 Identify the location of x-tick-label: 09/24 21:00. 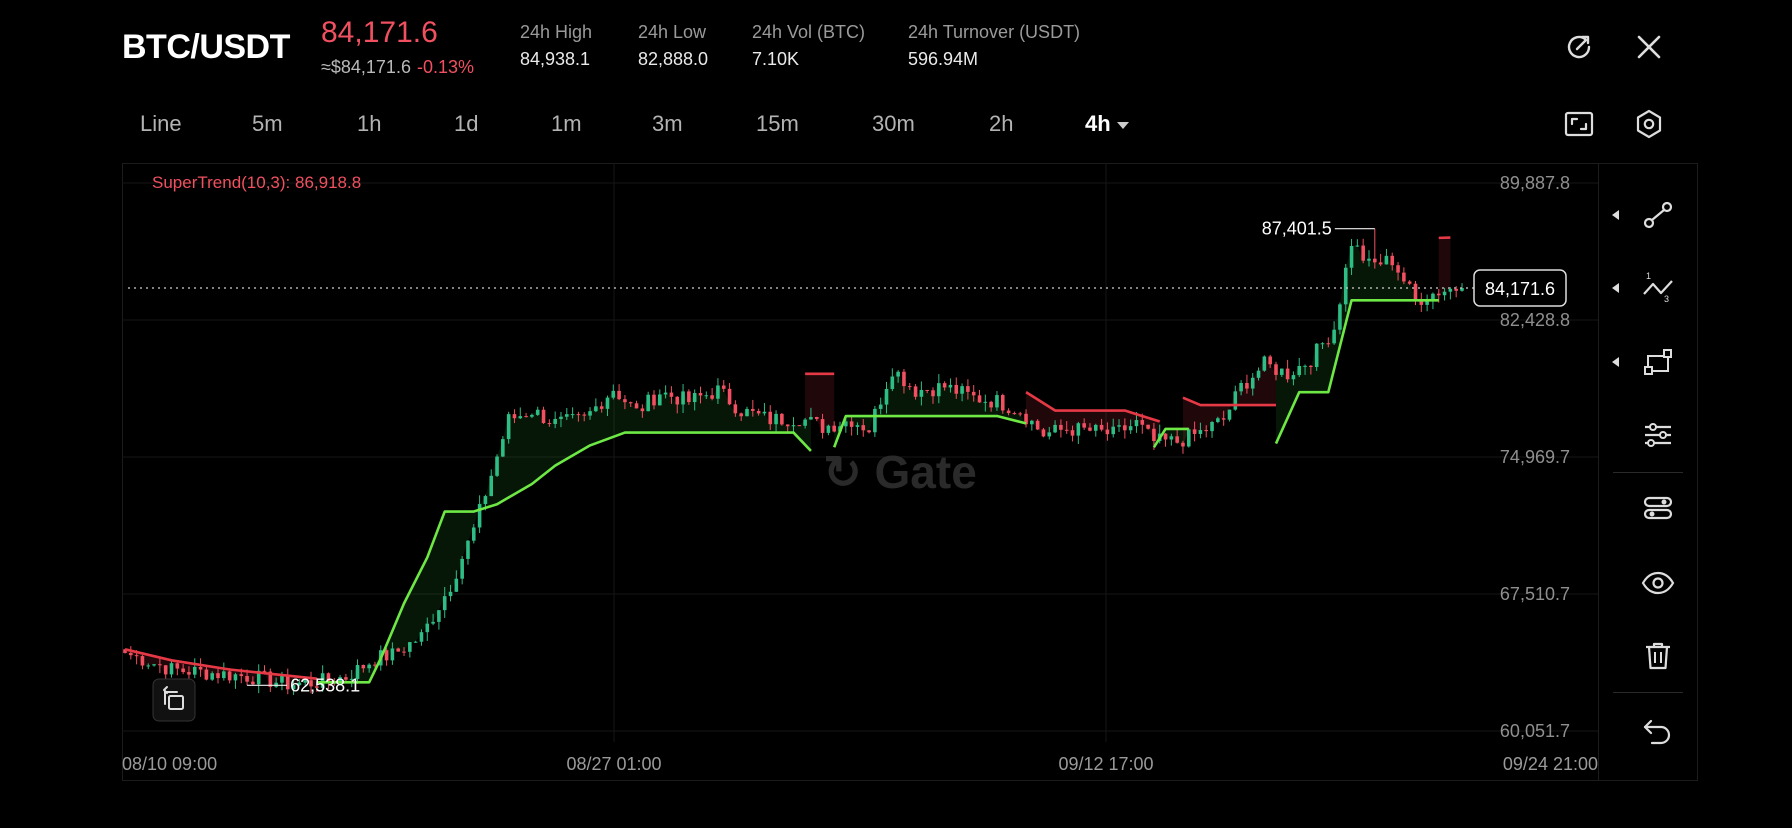
(1550, 764).